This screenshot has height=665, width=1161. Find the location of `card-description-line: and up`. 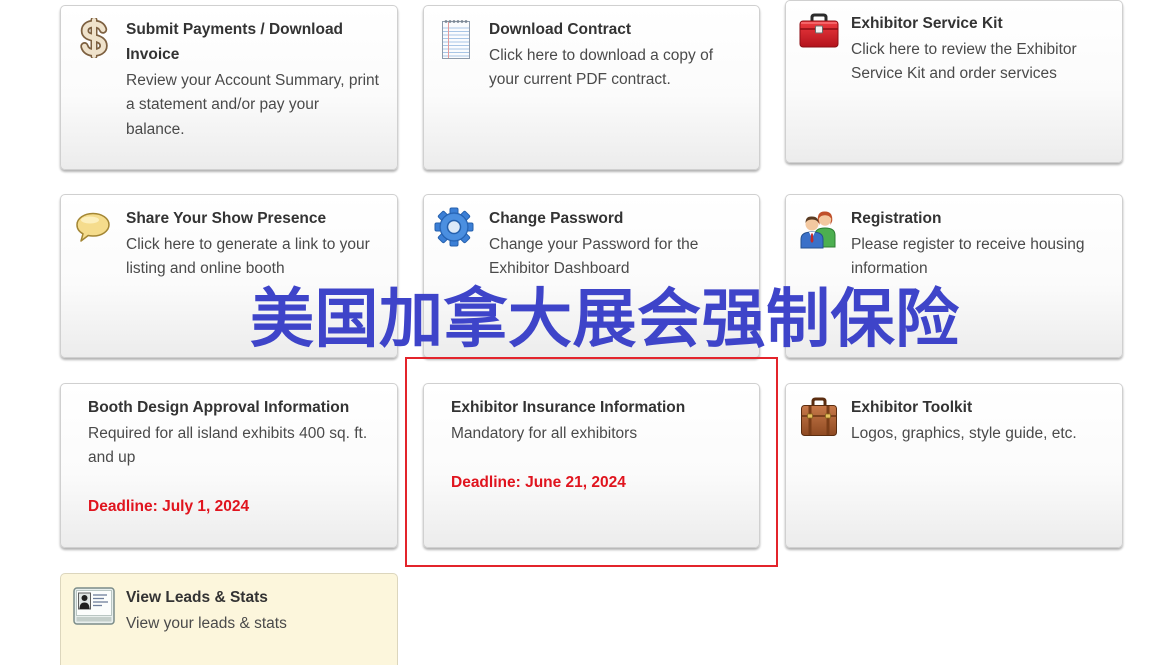

card-description-line: and up is located at coordinates (112, 457).